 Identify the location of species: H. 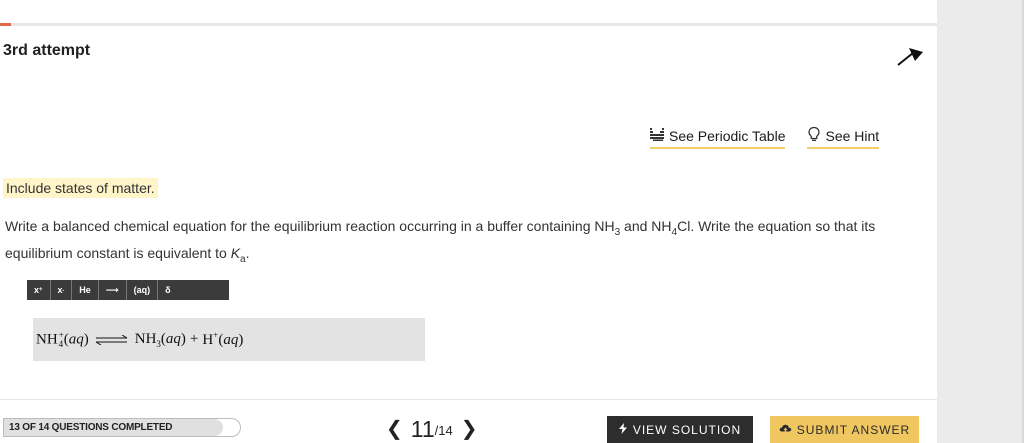
(208, 340).